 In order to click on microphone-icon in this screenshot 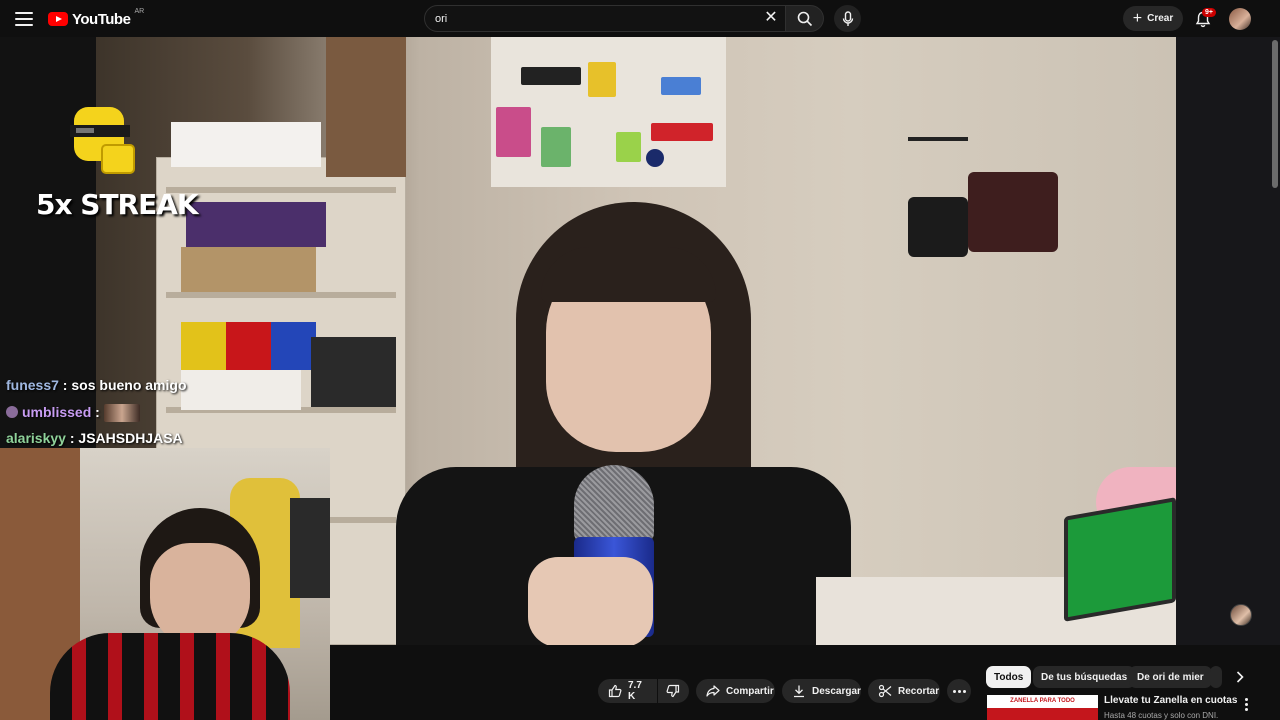, I will do `click(847, 18)`.